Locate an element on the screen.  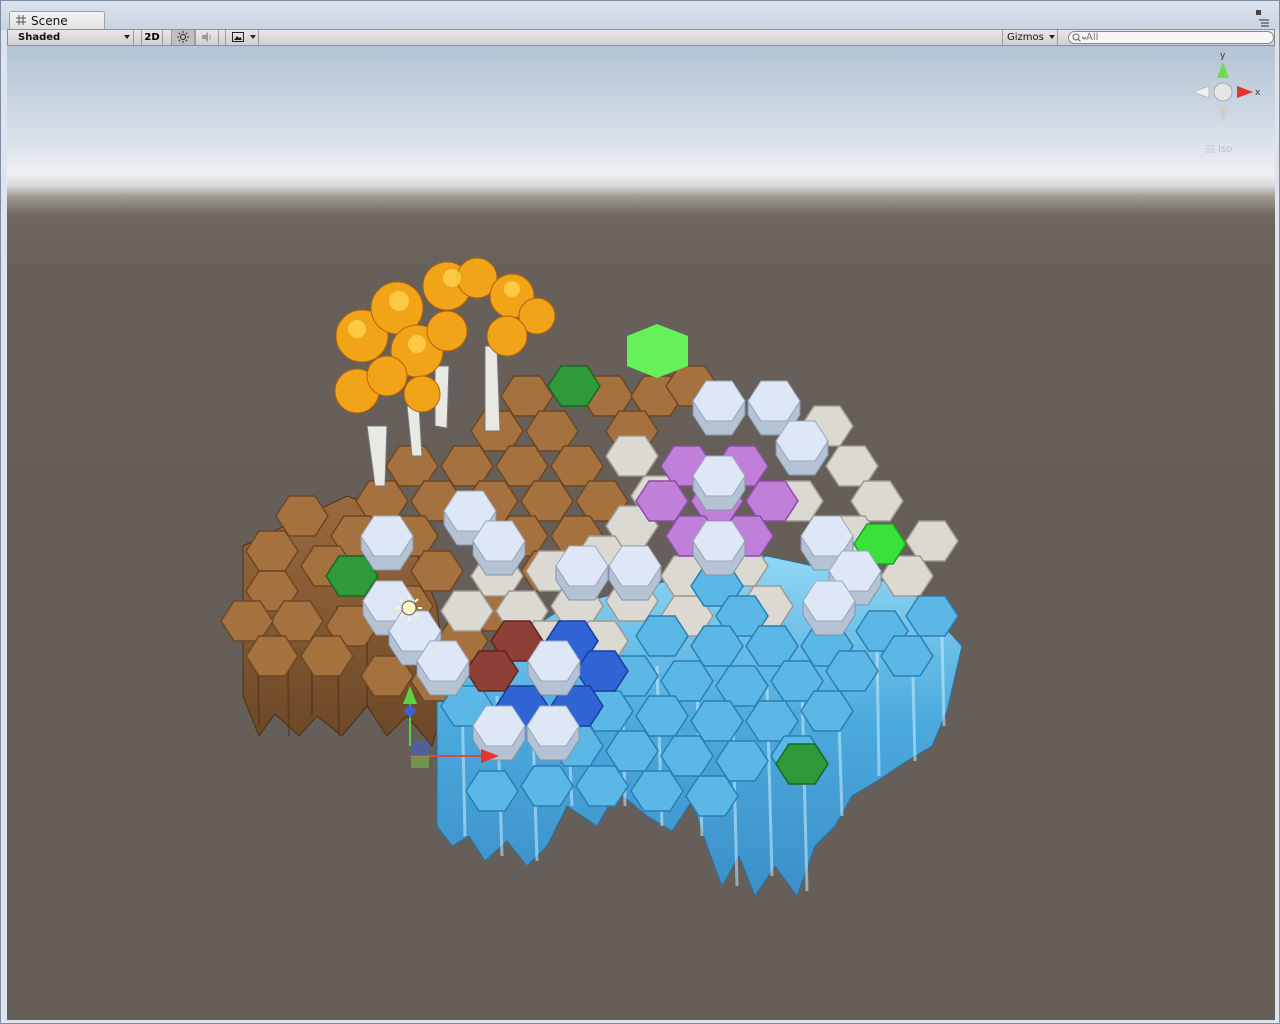
gizmos-label: Gizmos is located at coordinates (1025, 37).